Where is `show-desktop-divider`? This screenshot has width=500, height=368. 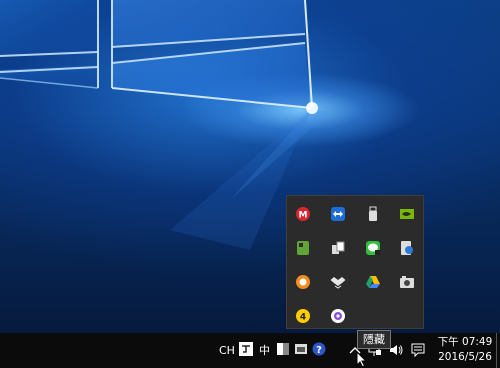 show-desktop-divider is located at coordinates (496, 350).